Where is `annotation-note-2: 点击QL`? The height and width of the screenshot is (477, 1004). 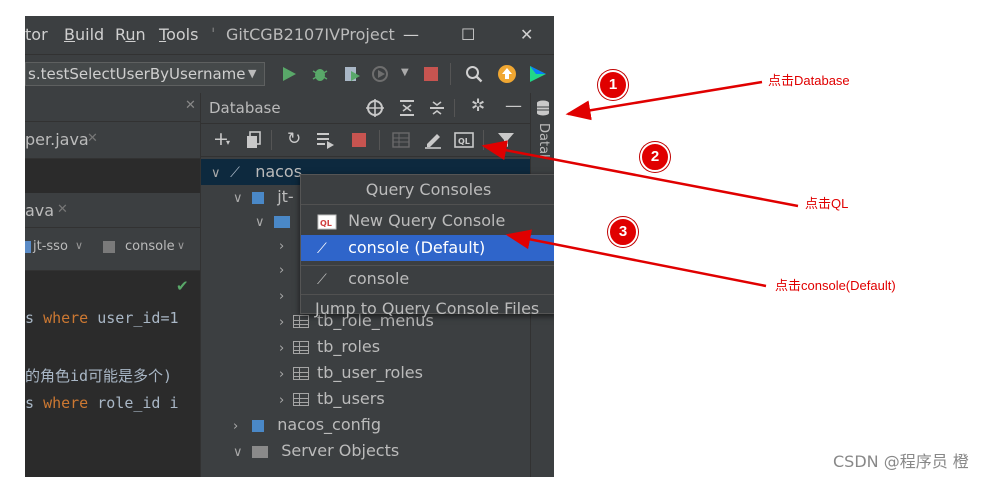 annotation-note-2: 点击QL is located at coordinates (827, 203).